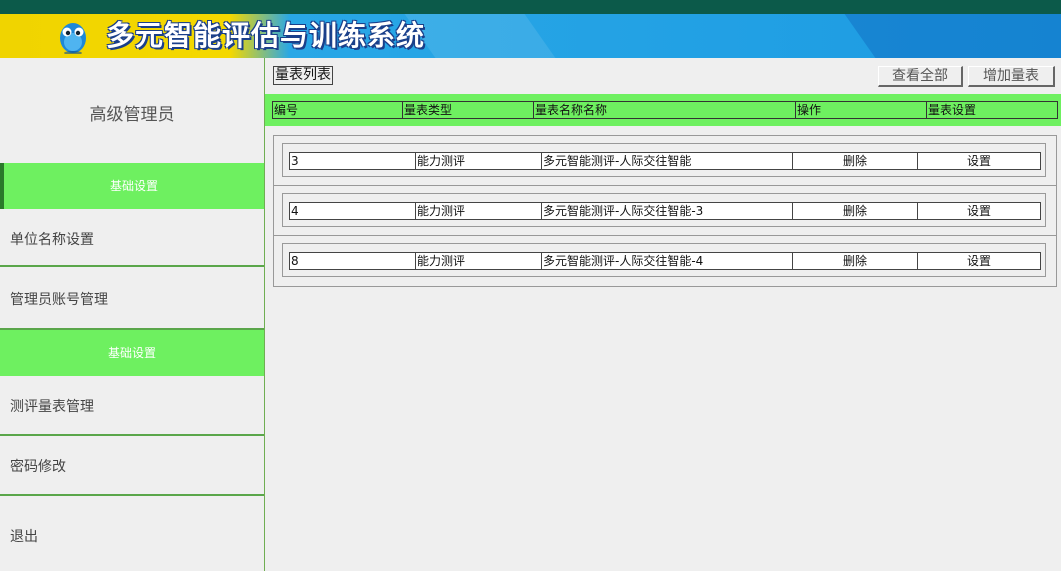 The height and width of the screenshot is (571, 1061). What do you see at coordinates (132, 299) in the screenshot?
I see `sidebar-item-admin-accounts: 管理员账号管理` at bounding box center [132, 299].